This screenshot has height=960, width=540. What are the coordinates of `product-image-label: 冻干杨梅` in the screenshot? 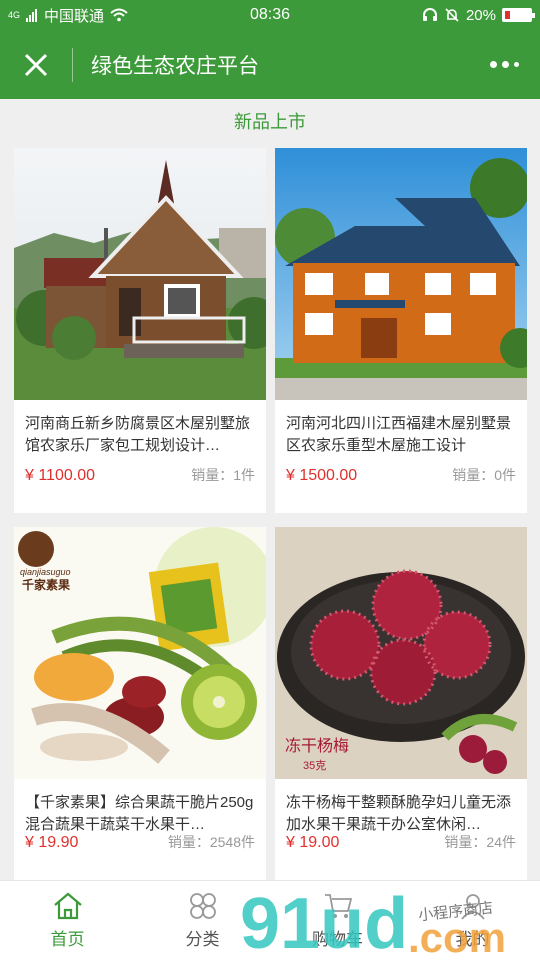 It's located at (317, 746).